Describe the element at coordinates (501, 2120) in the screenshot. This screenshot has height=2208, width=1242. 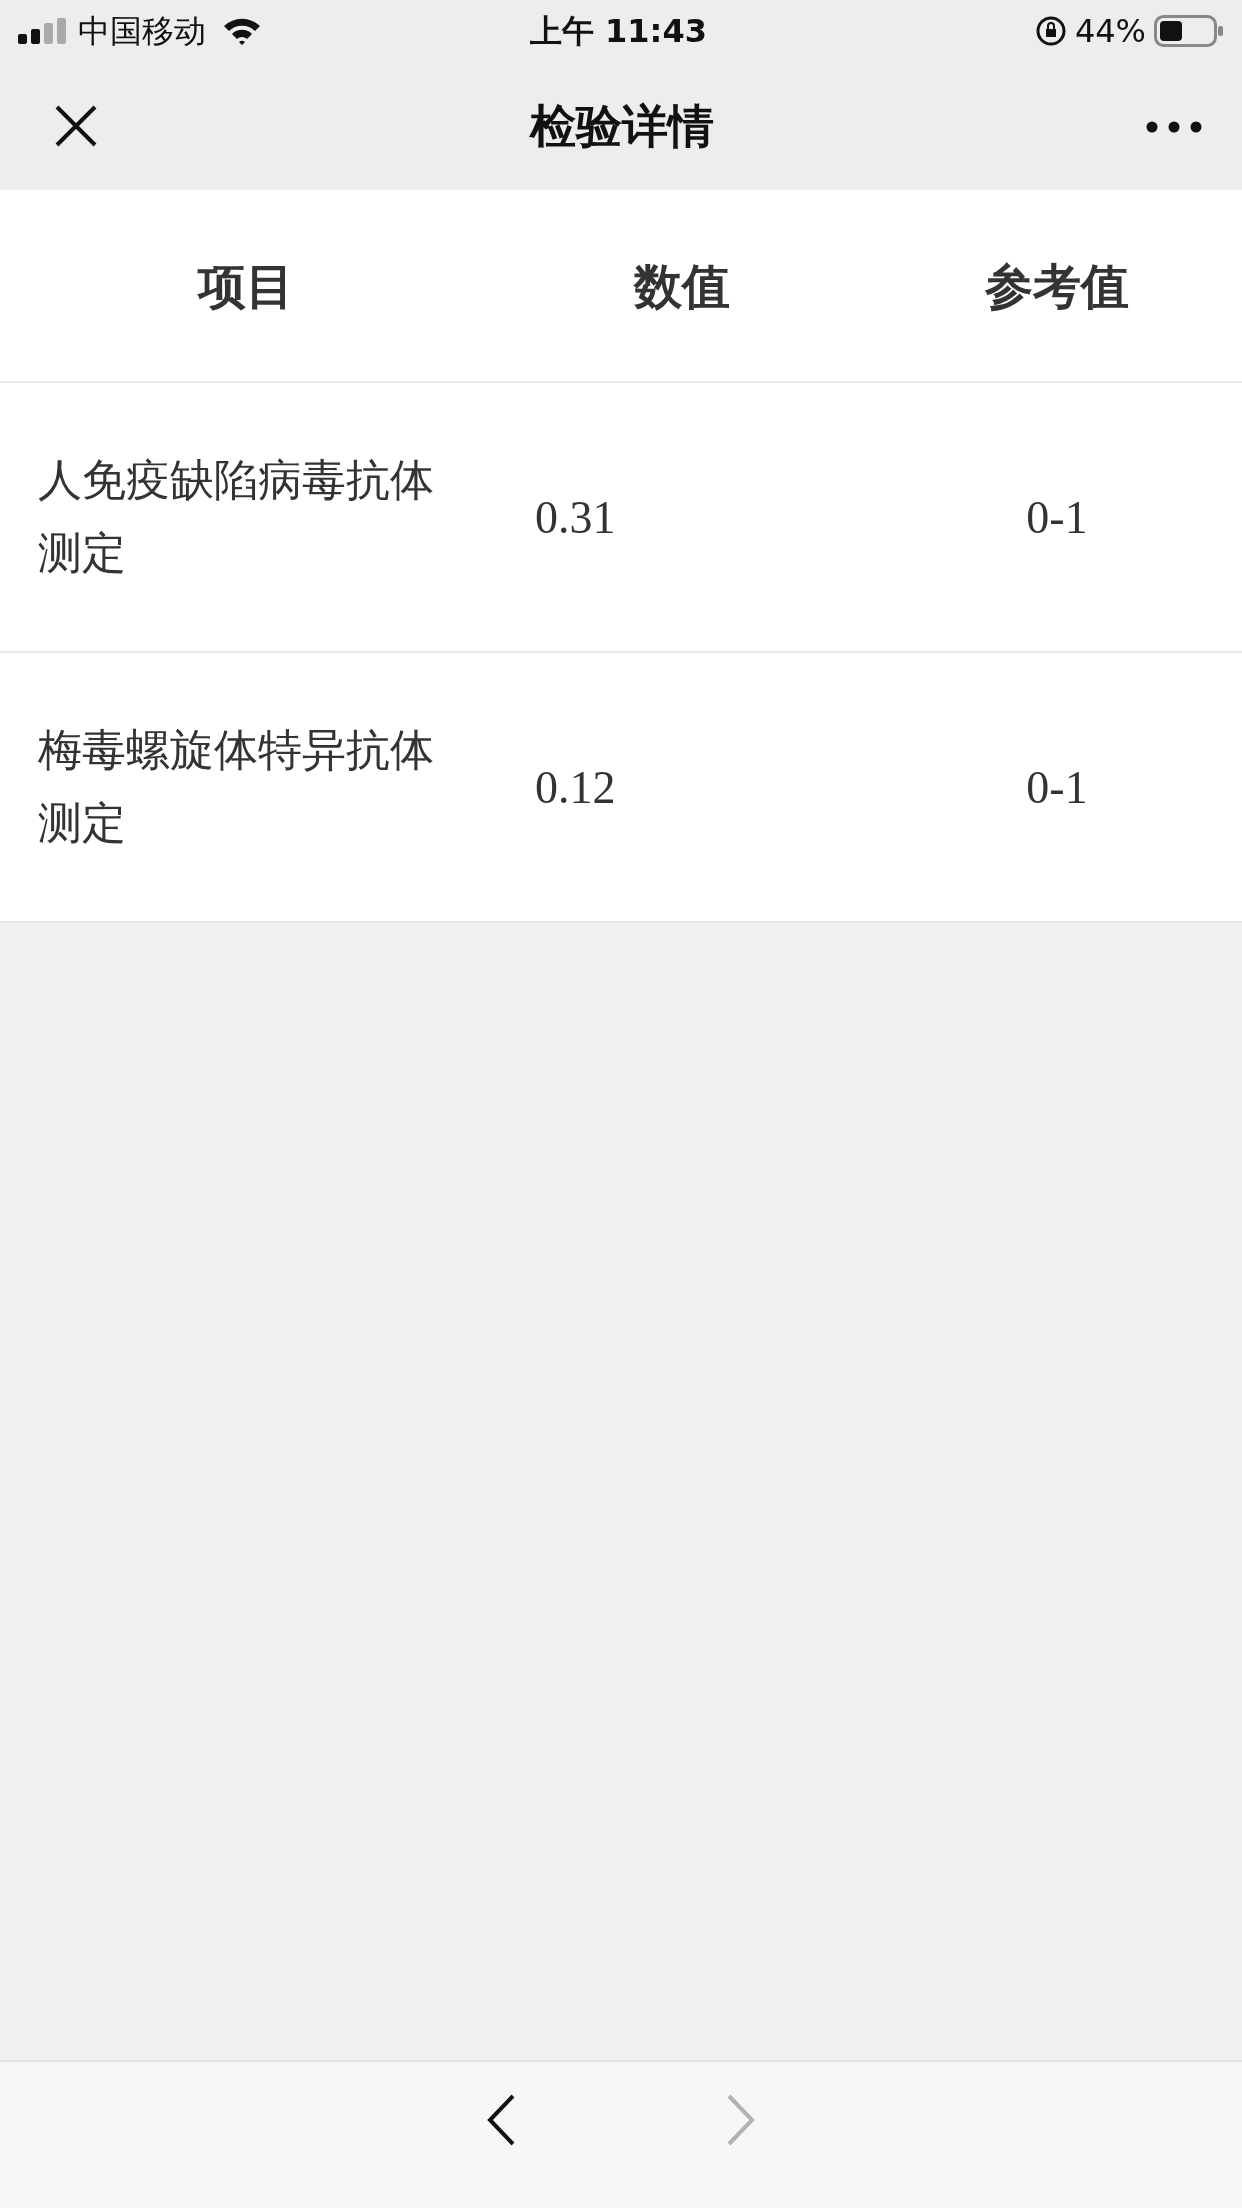
I see `back-button` at that location.